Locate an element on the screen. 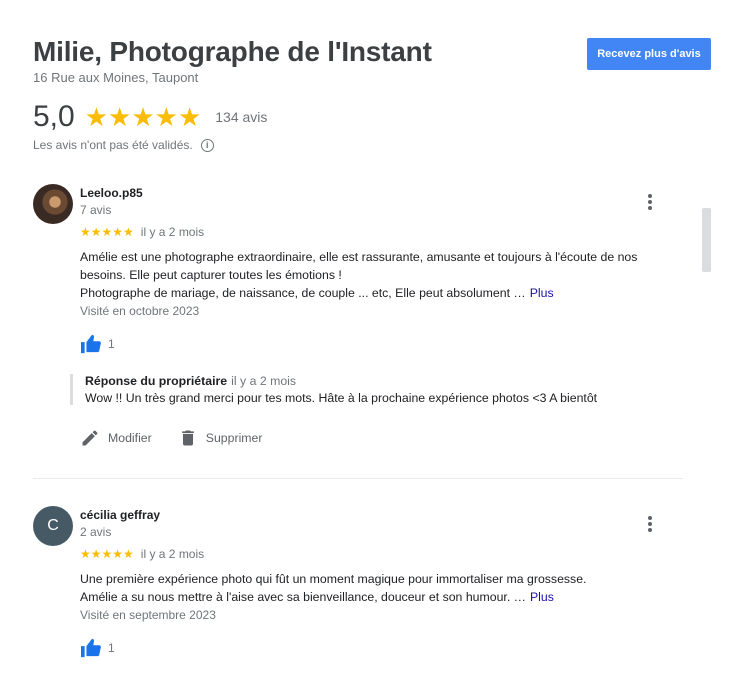  rating-score: 5,0 is located at coordinates (54, 116).